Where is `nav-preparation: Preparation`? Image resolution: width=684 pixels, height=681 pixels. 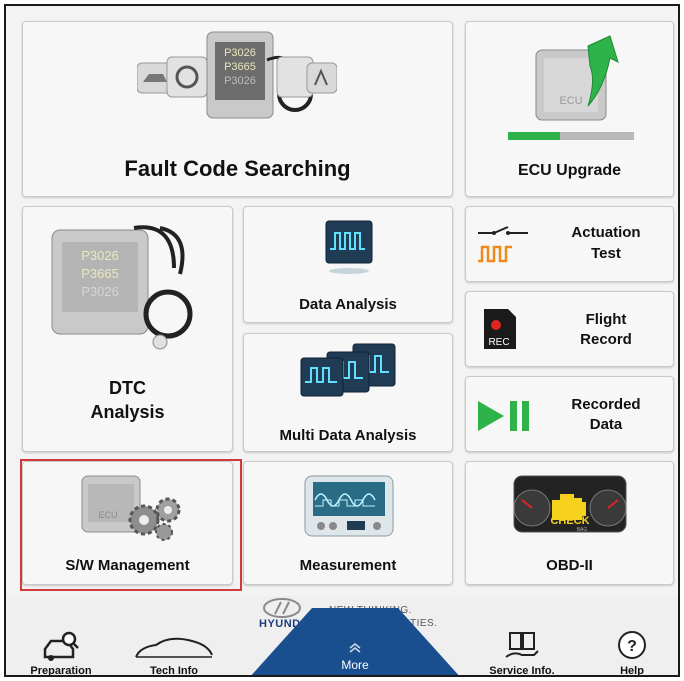
nav-preparation: Preparation is located at coordinates (61, 652).